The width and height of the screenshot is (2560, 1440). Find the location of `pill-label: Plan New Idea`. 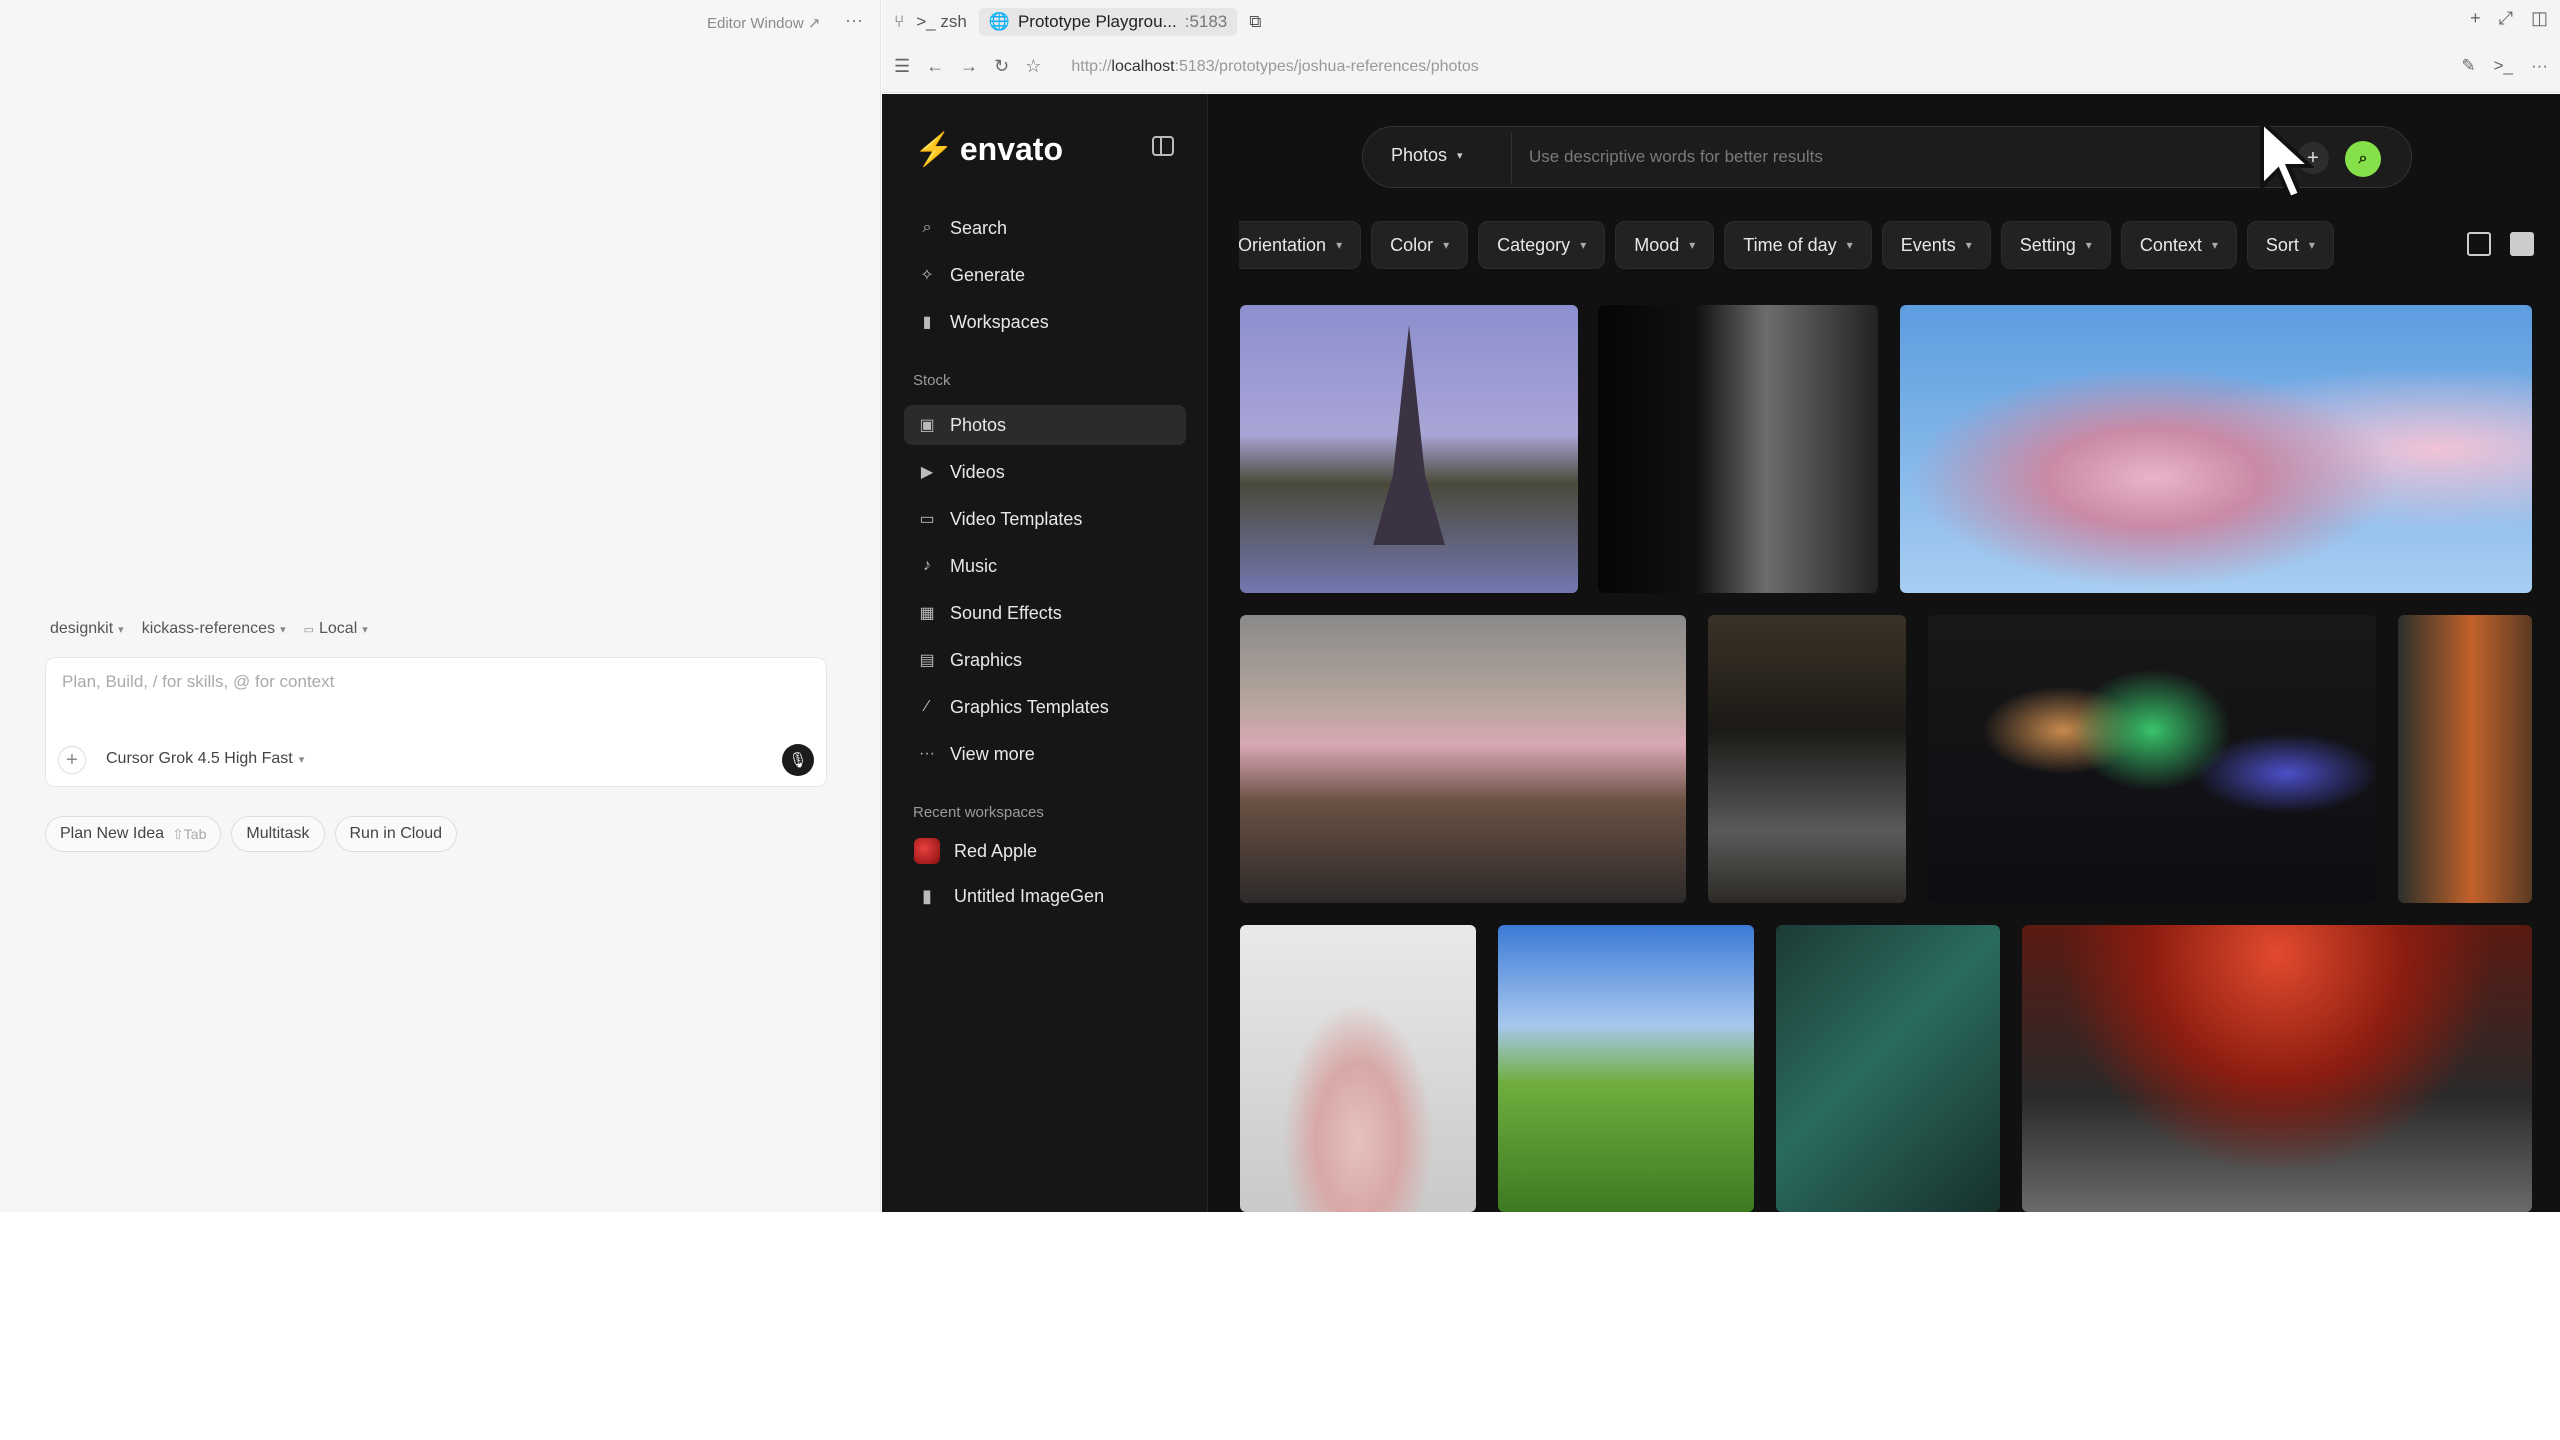

pill-label: Plan New Idea is located at coordinates (112, 833).